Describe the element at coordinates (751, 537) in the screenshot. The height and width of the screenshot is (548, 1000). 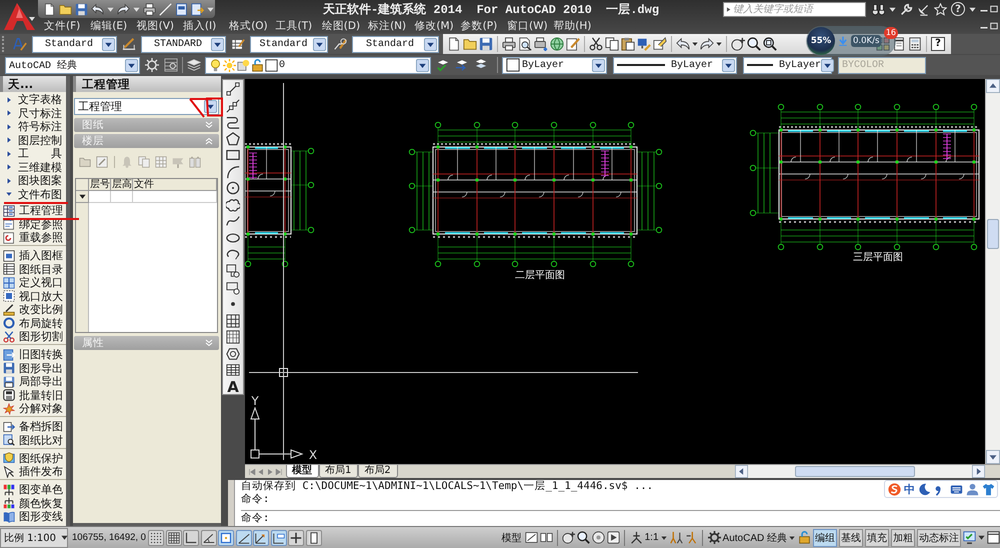
I see `workspace-switch-button: AutoCAD 经典` at that location.